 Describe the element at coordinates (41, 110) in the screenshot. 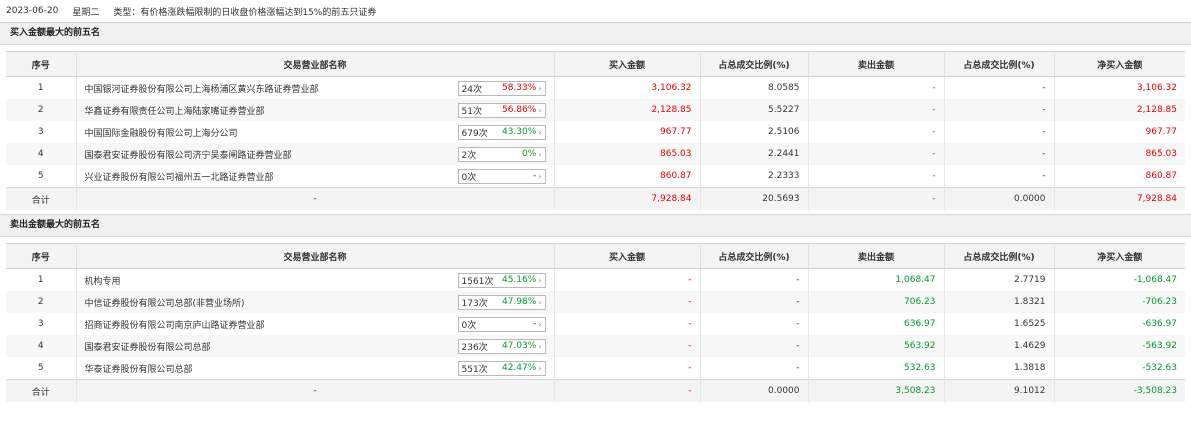

I see `row-seq: 2` at that location.